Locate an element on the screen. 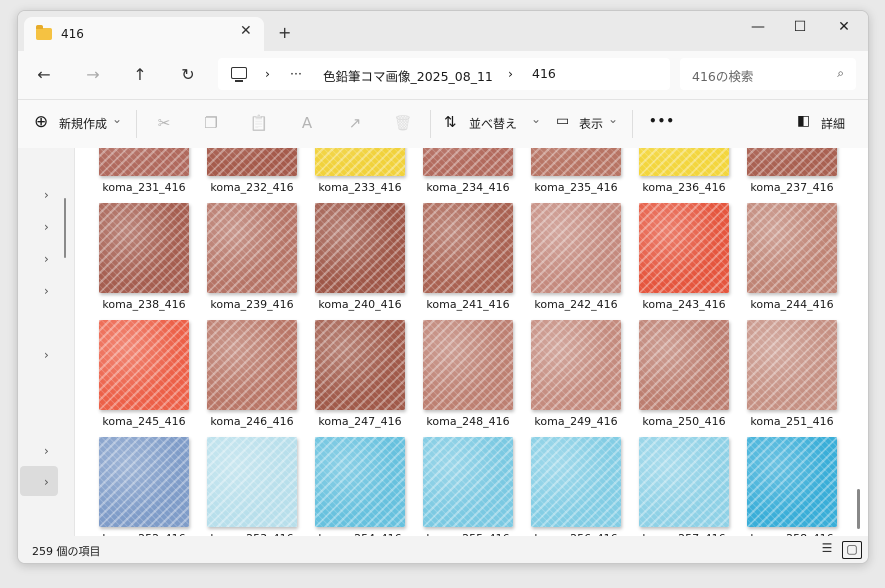 This screenshot has height=588, width=885. file-item: koma_249_416 is located at coordinates (576, 376).